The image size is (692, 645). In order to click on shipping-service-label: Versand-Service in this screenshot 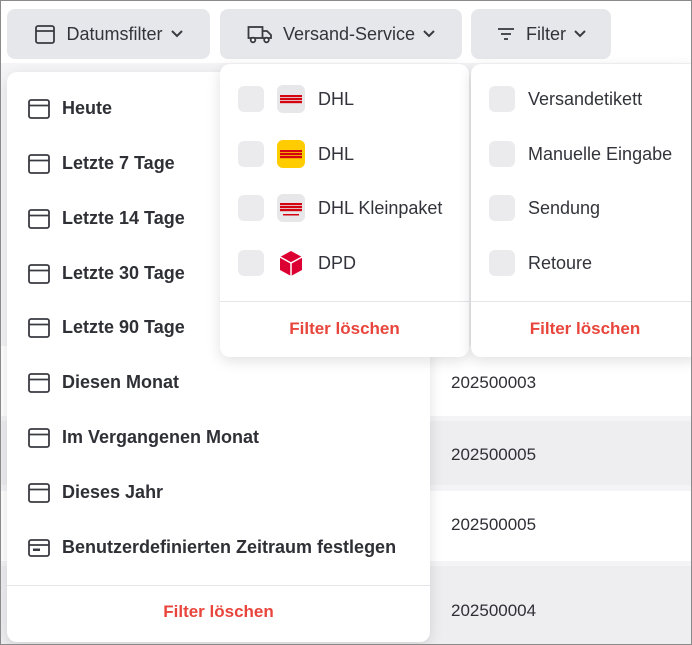, I will do `click(349, 33)`.